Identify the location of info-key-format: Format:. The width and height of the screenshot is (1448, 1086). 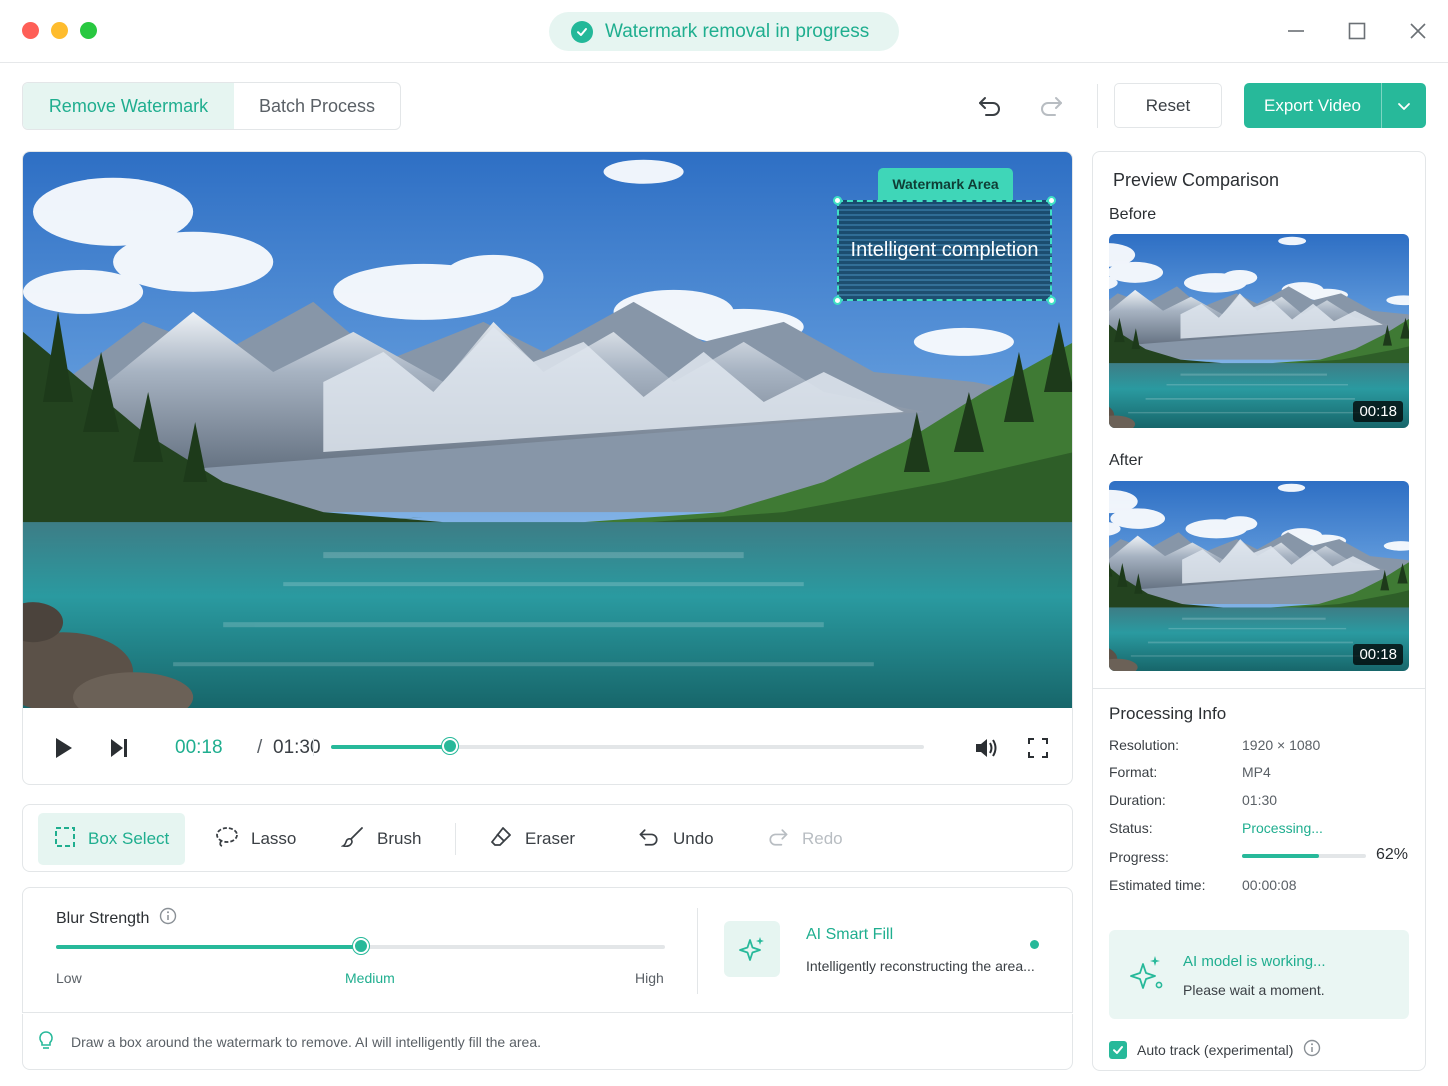
(1133, 772).